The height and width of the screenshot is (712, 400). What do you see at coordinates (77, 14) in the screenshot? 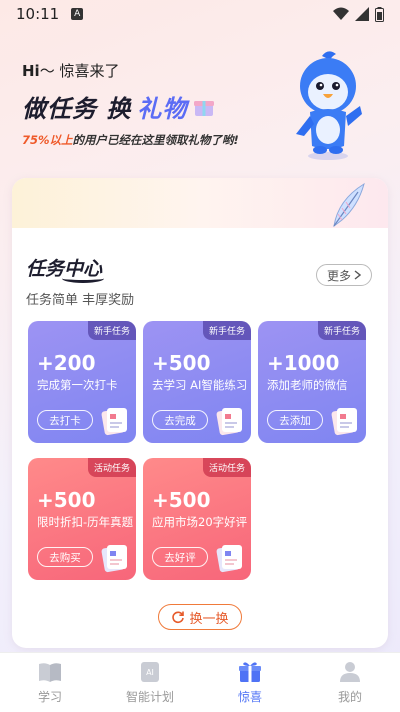
I see `notification-a-icon: A` at bounding box center [77, 14].